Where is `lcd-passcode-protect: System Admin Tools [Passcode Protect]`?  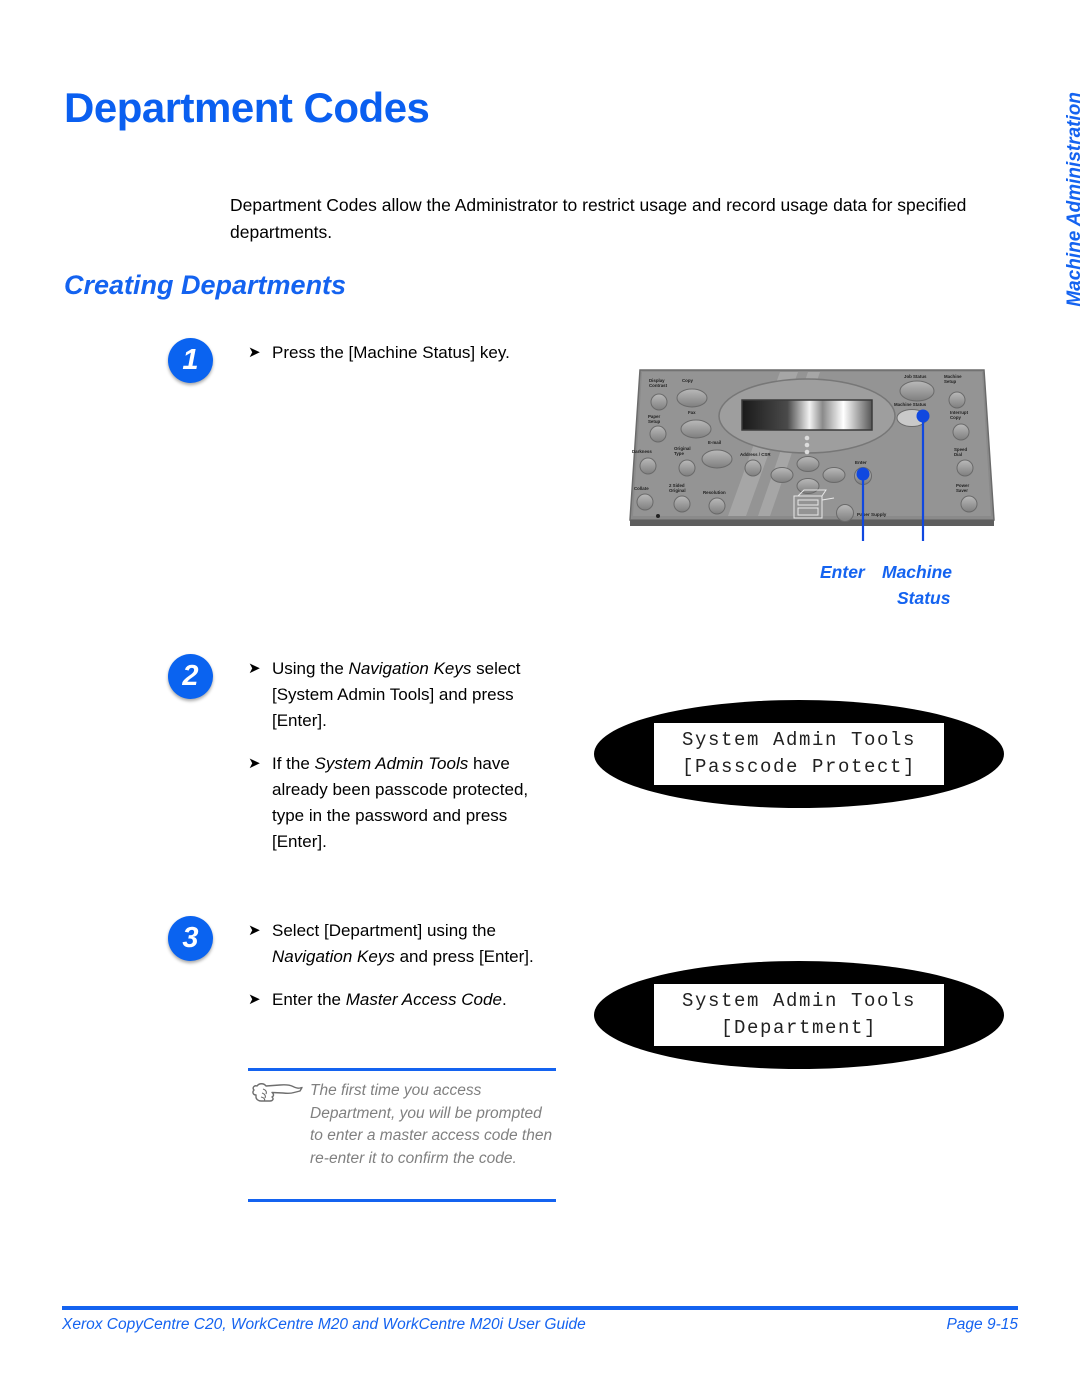
lcd-passcode-protect: System Admin Tools [Passcode Protect] is located at coordinates (799, 754).